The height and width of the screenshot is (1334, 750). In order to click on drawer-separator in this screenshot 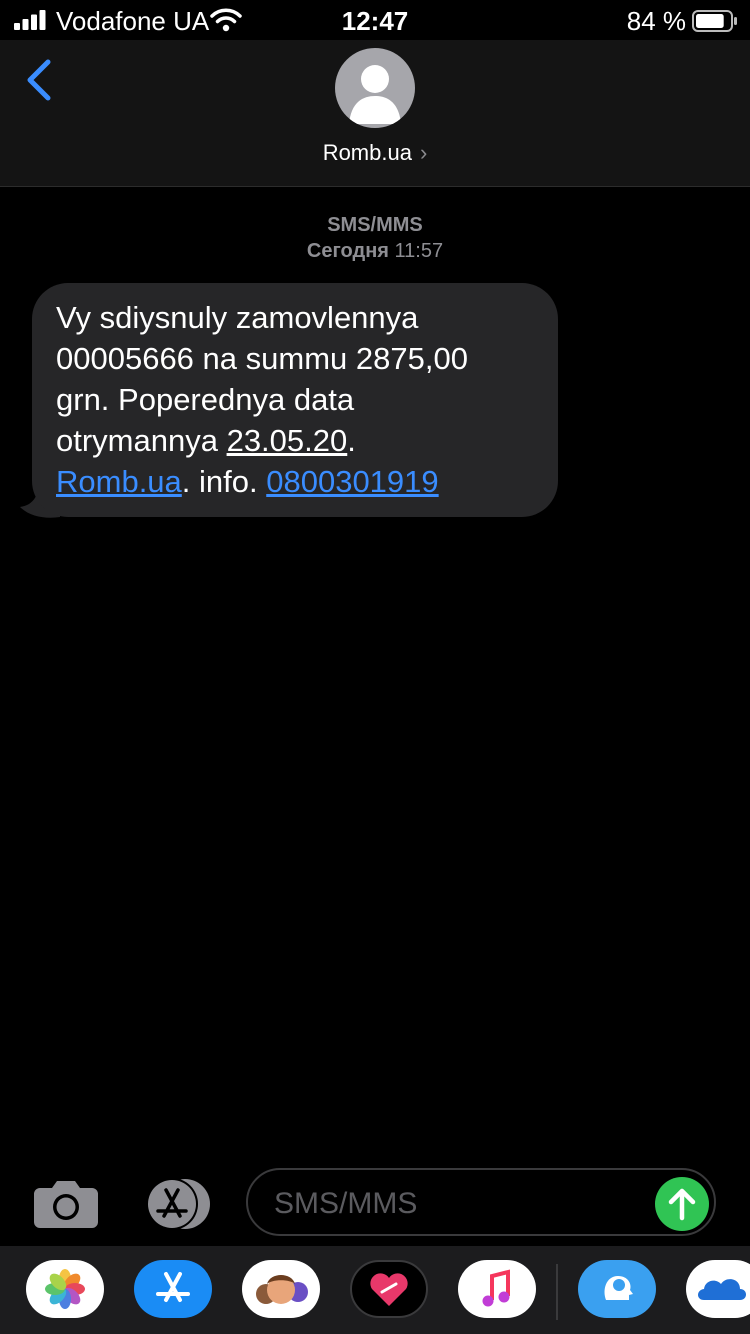, I will do `click(557, 1292)`.